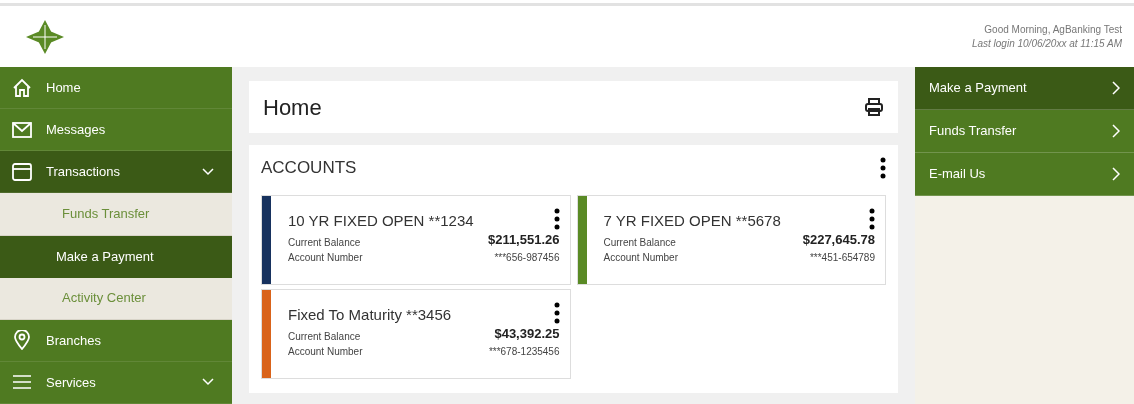 The image size is (1134, 404). What do you see at coordinates (22, 87) in the screenshot?
I see `home-icon` at bounding box center [22, 87].